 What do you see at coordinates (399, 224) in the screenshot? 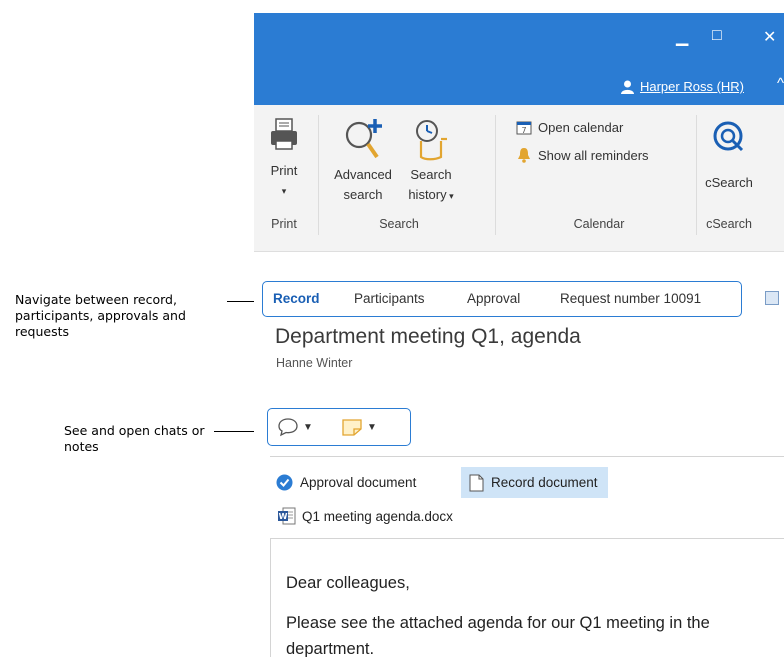
I see `group-label-search: Search` at bounding box center [399, 224].